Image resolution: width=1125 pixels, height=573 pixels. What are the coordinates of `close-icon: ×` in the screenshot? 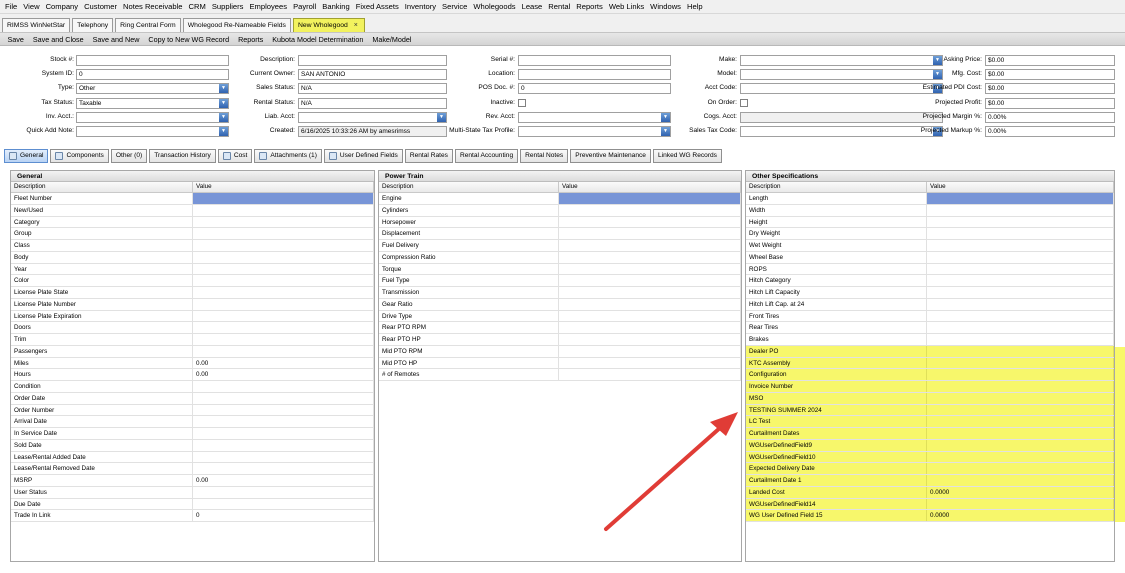 It's located at (356, 26).